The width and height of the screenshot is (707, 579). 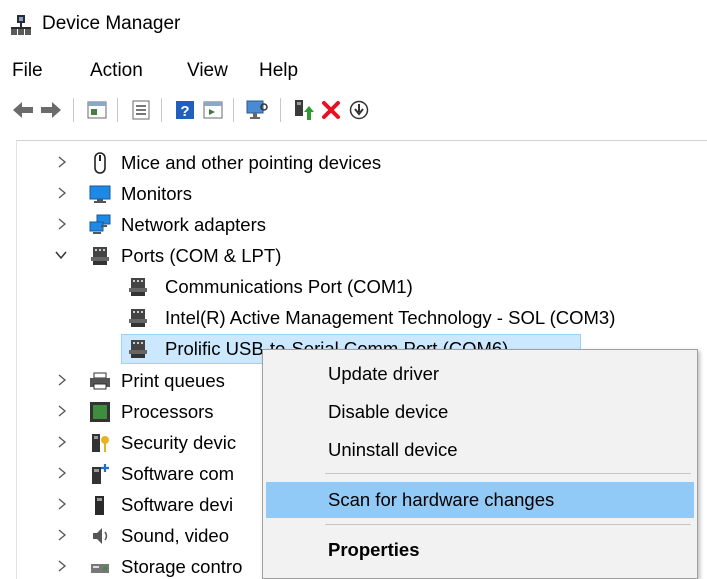 I want to click on tree-item-label: Storage contro, so click(x=182, y=566).